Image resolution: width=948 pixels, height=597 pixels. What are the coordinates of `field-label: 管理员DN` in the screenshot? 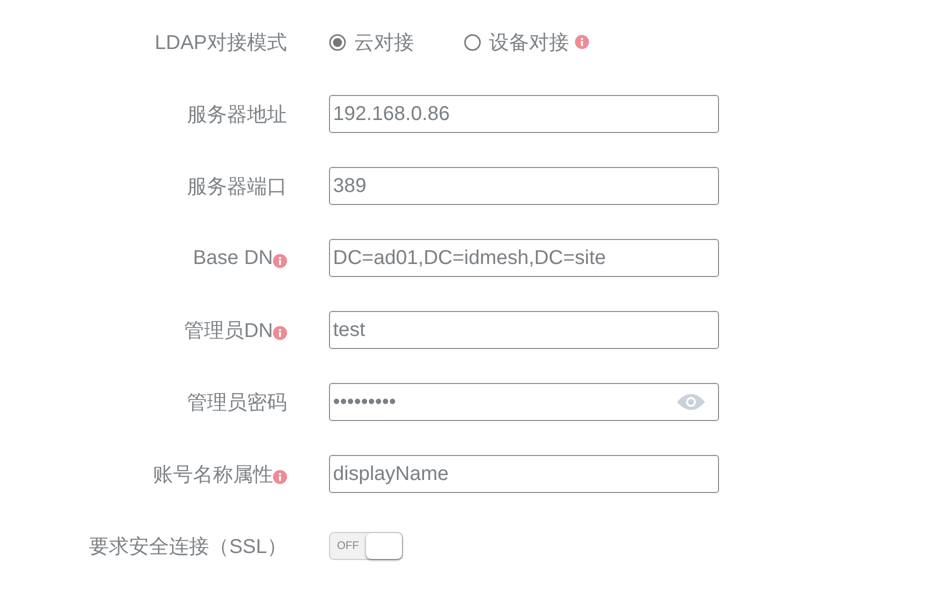 It's located at (228, 331).